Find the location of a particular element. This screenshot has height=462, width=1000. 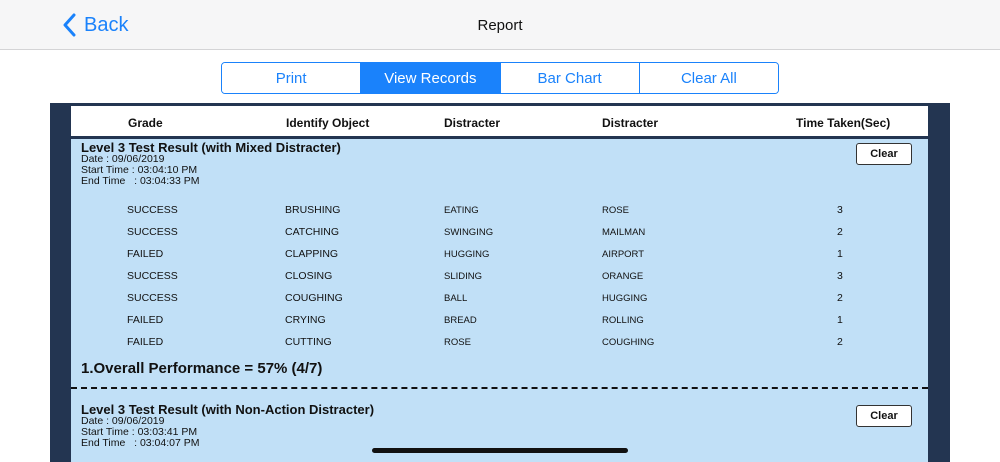

distracter-cell: AIRPORT is located at coordinates (623, 254).